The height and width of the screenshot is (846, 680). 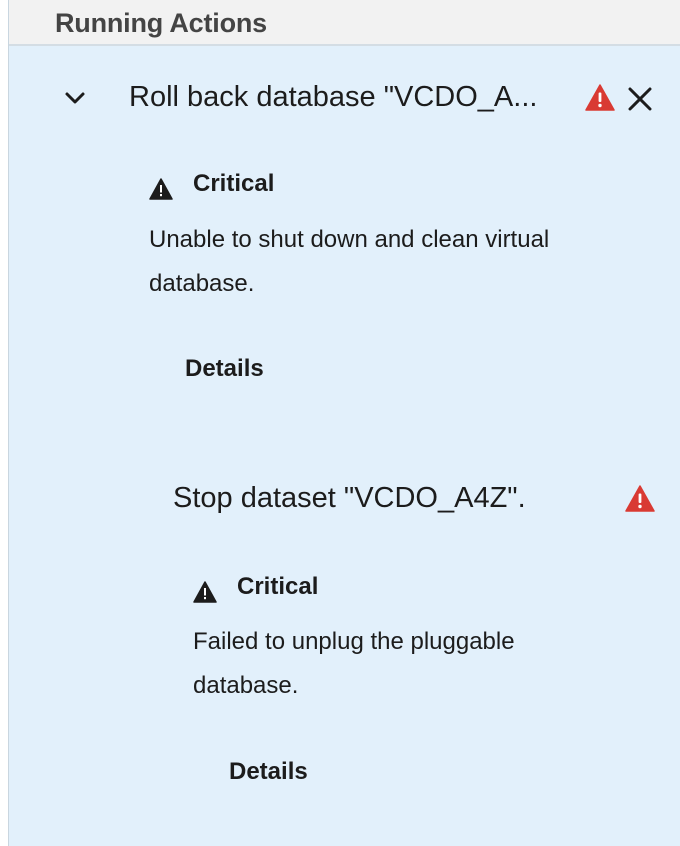 I want to click on alert-message-line: Failed to unplug the pluggable, so click(x=354, y=641).